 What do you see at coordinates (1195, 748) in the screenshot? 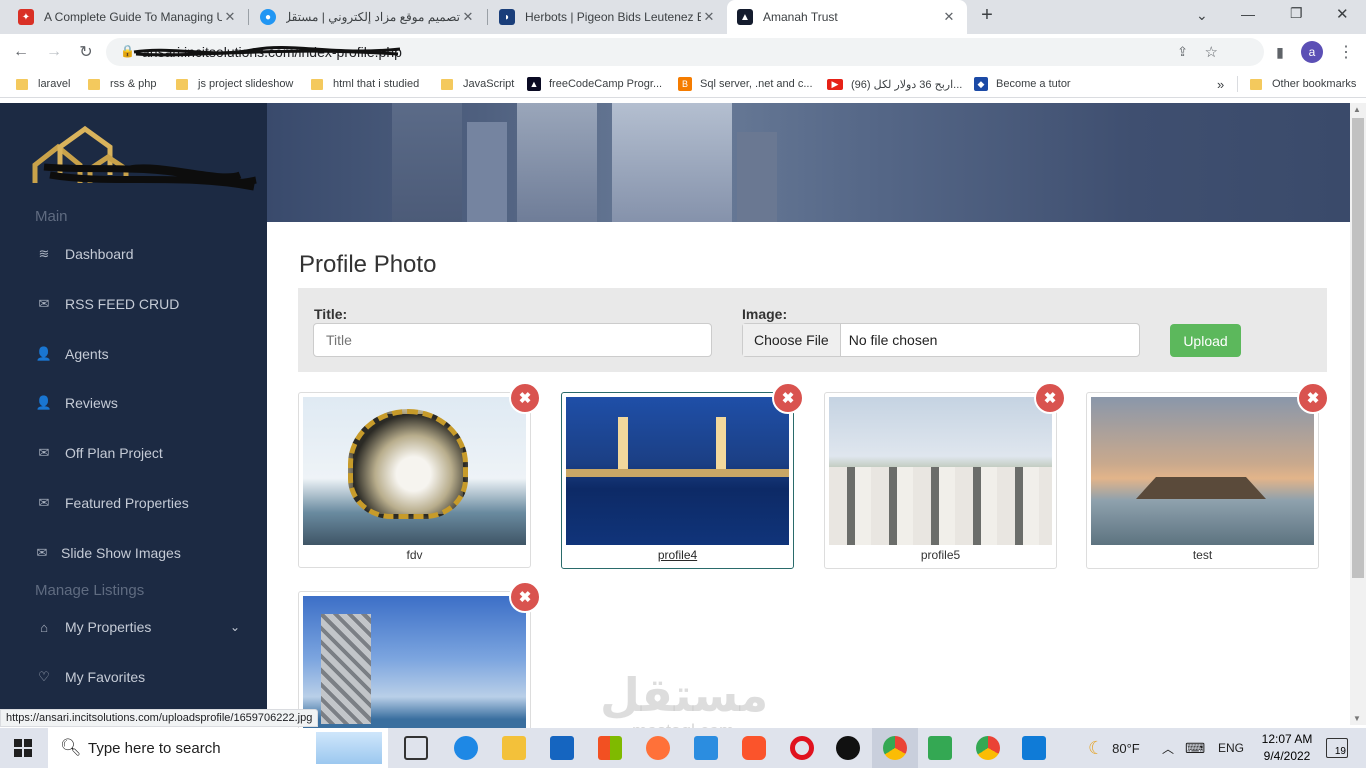
I see `keyboard-icon: ⌨` at bounding box center [1195, 748].